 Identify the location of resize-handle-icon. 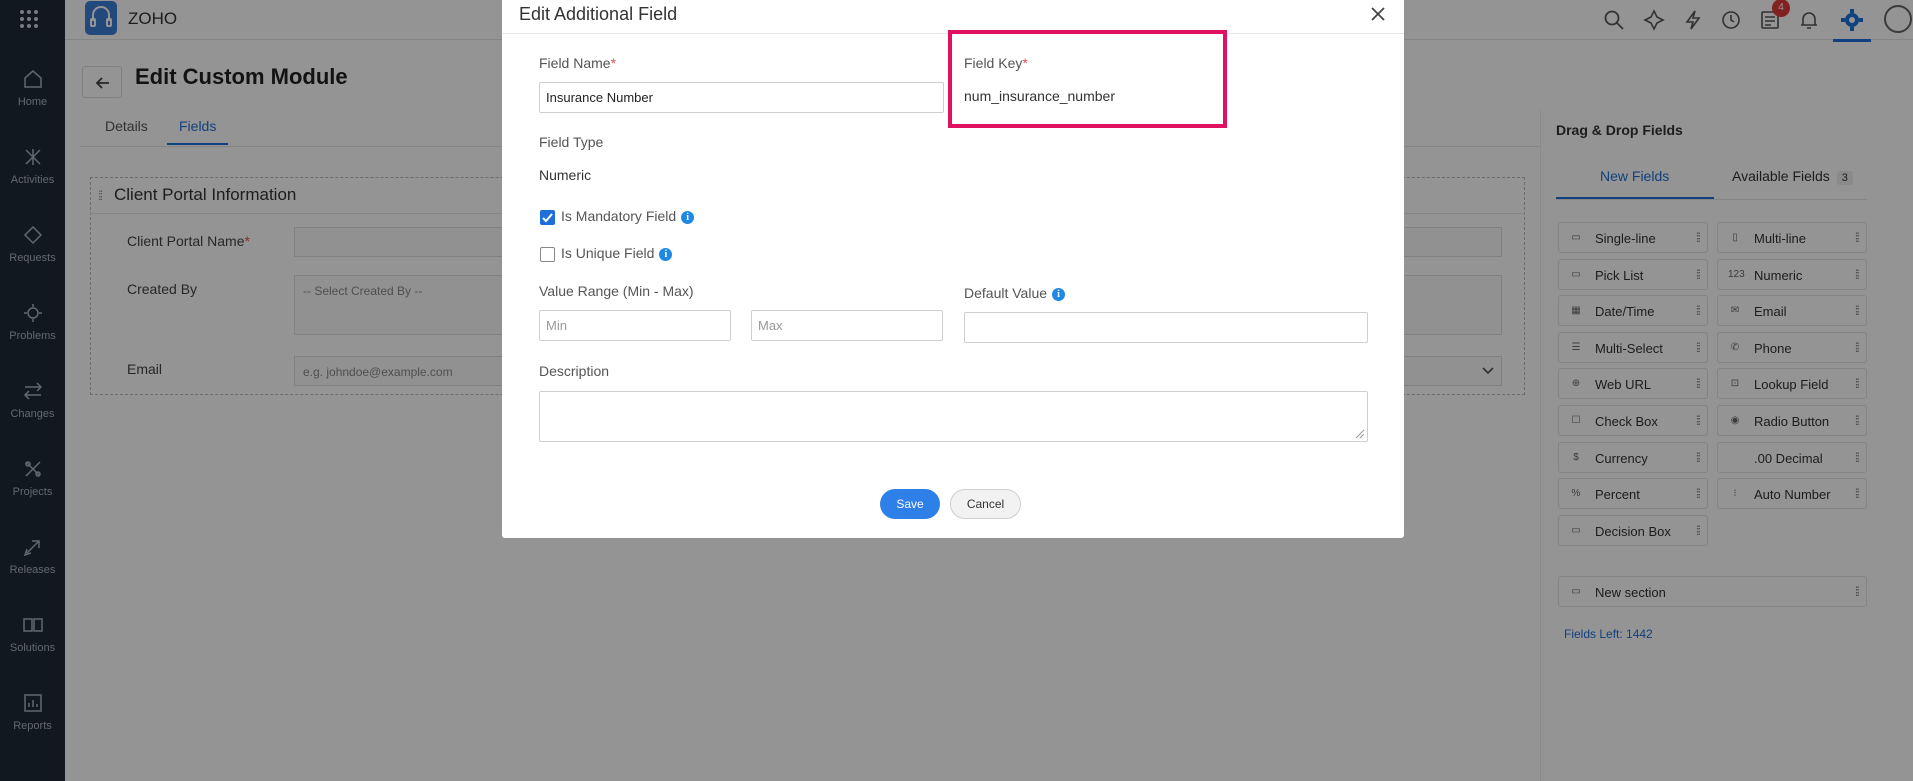
(1360, 434).